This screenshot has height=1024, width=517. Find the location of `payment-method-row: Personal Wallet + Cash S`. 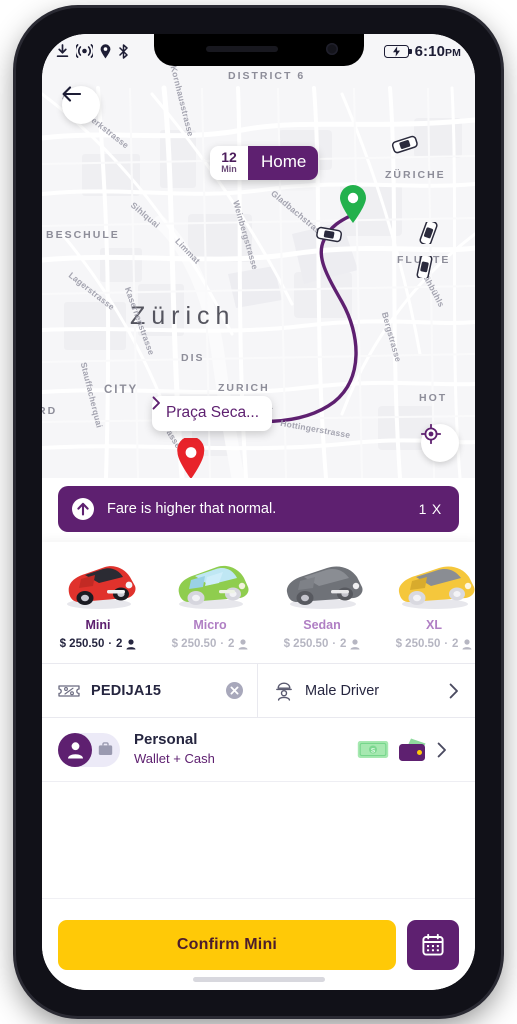

payment-method-row: Personal Wallet + Cash S is located at coordinates (258, 750).